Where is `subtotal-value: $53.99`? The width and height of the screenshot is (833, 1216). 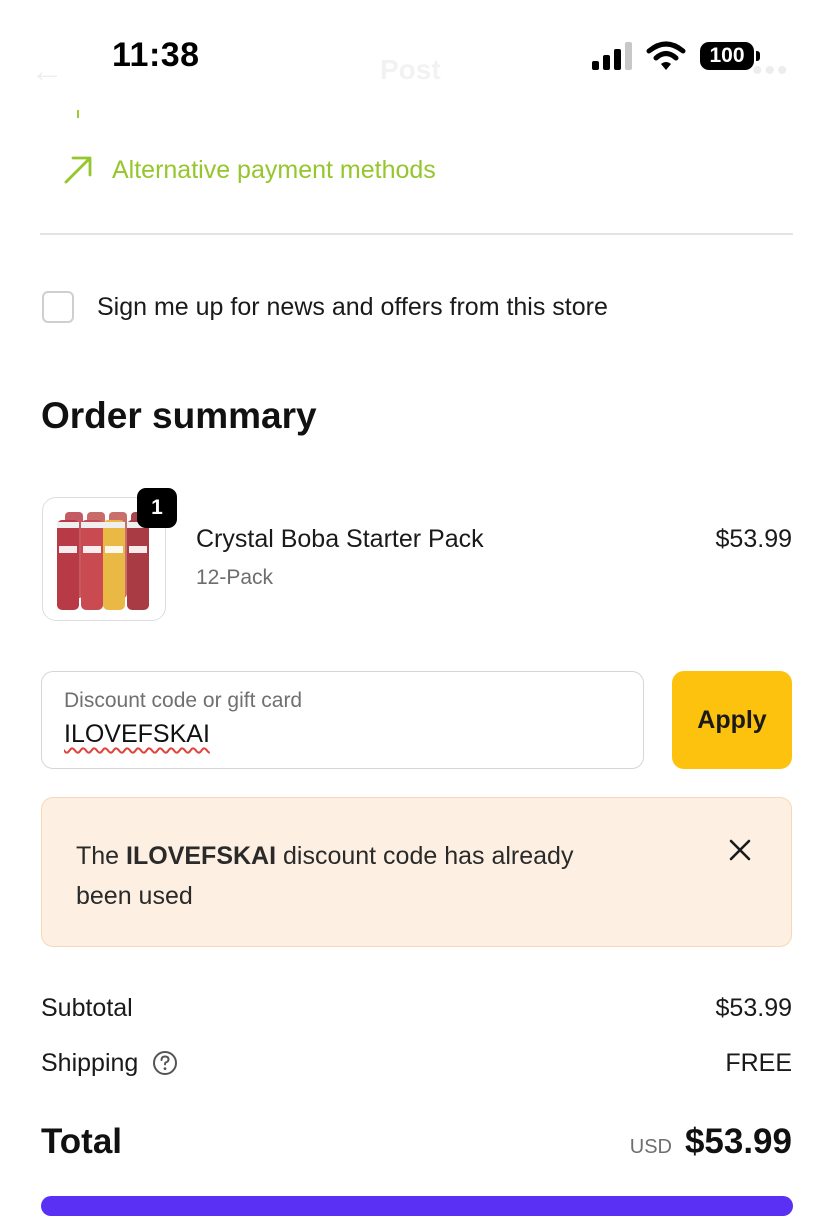
subtotal-value: $53.99 is located at coordinates (753, 1008).